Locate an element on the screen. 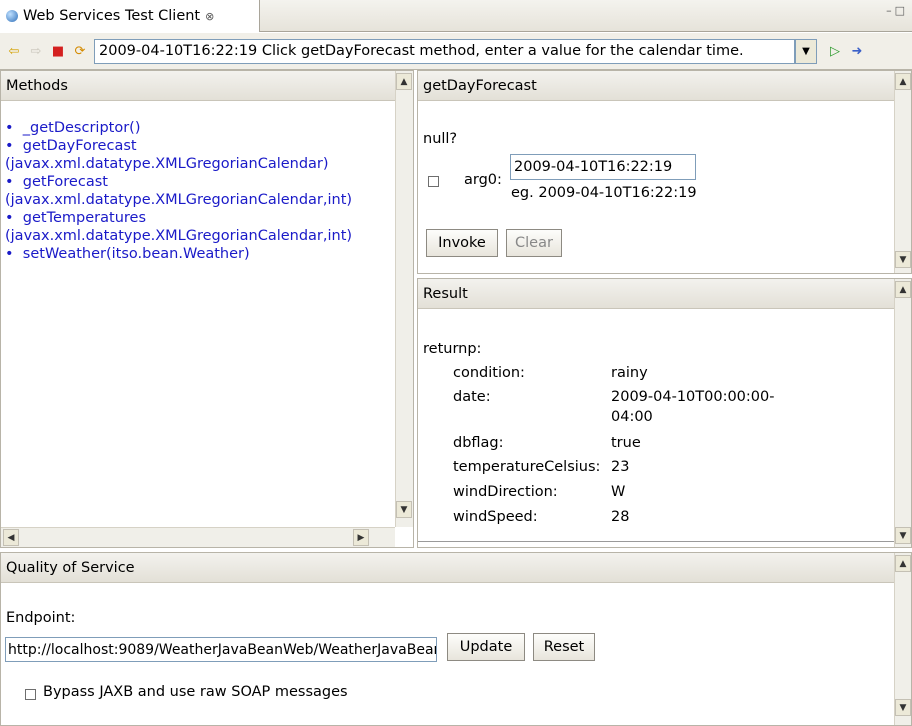 This screenshot has height=726, width=912. scroll-right-icon: ▶ is located at coordinates (361, 537).